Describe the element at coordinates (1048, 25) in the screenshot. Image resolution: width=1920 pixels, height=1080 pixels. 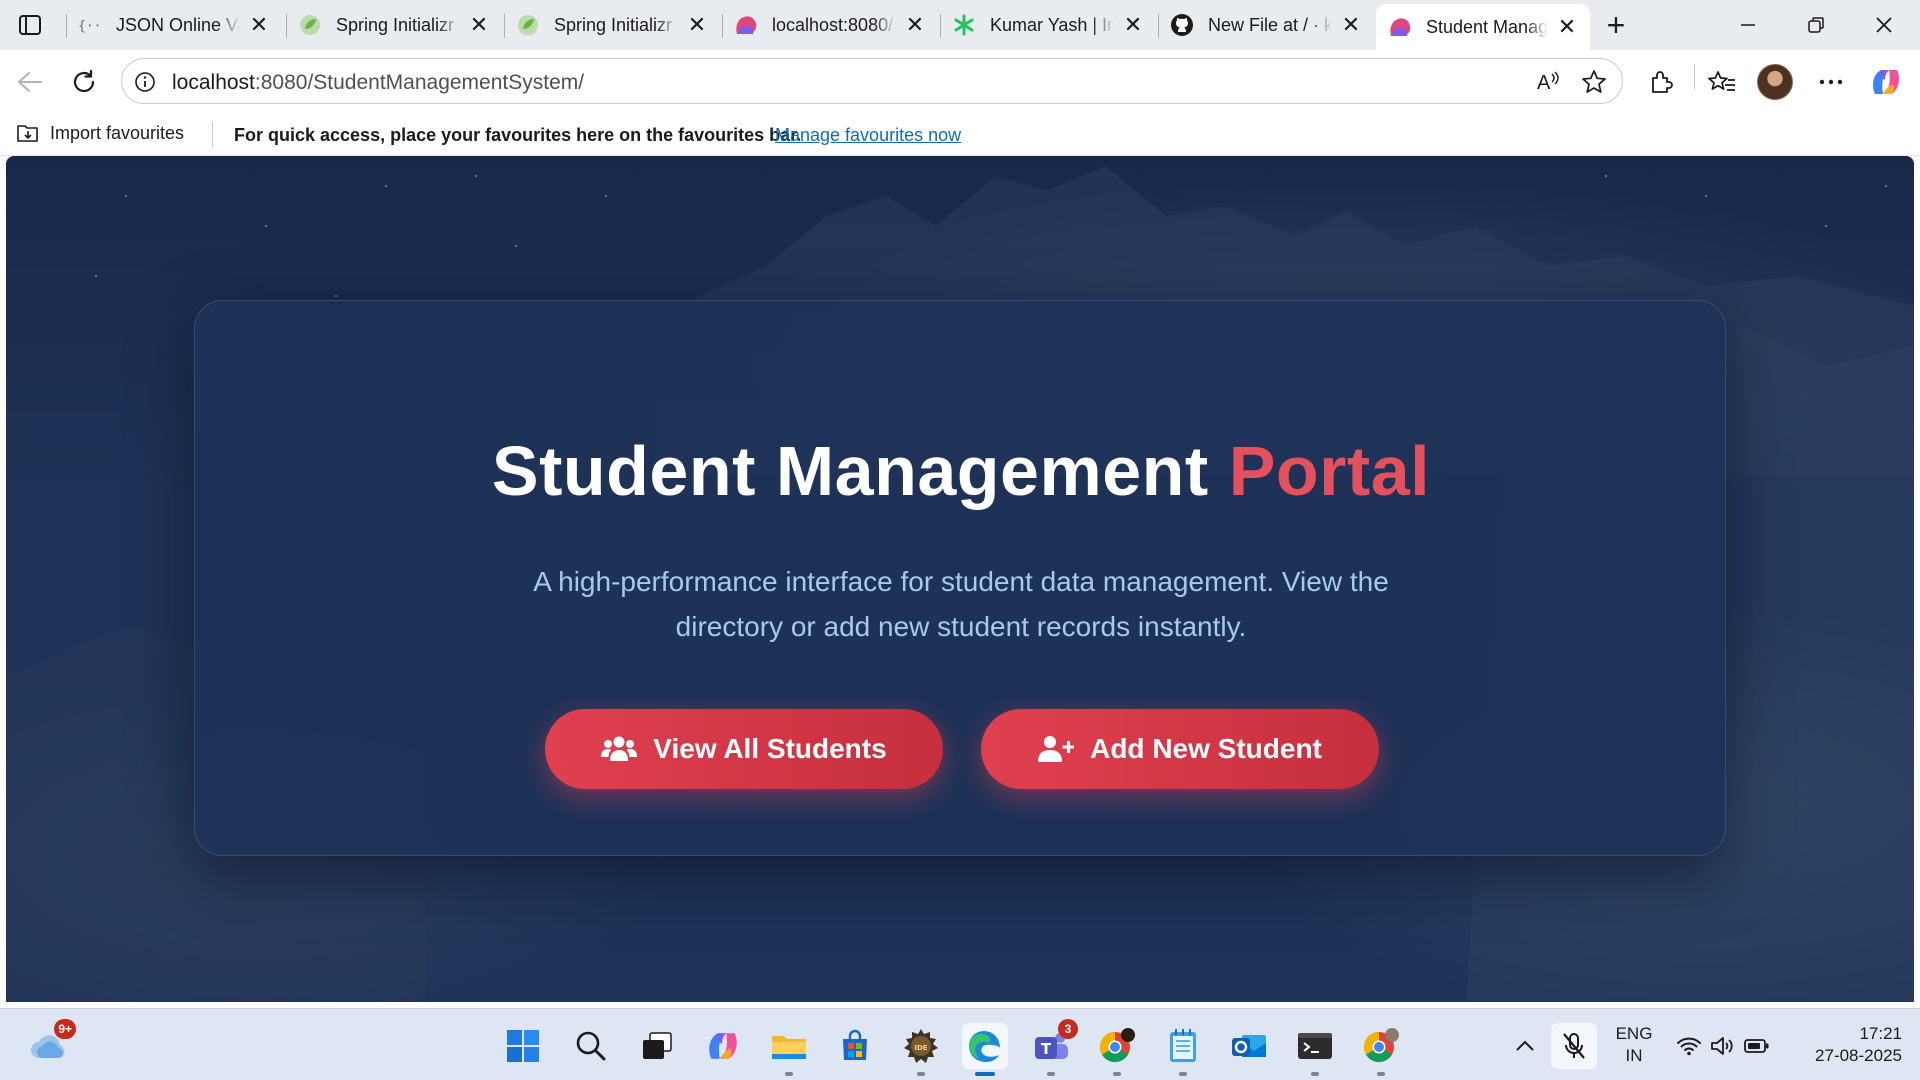
I see `tab-instagram: Kumar Yash | Instagram ✕` at that location.